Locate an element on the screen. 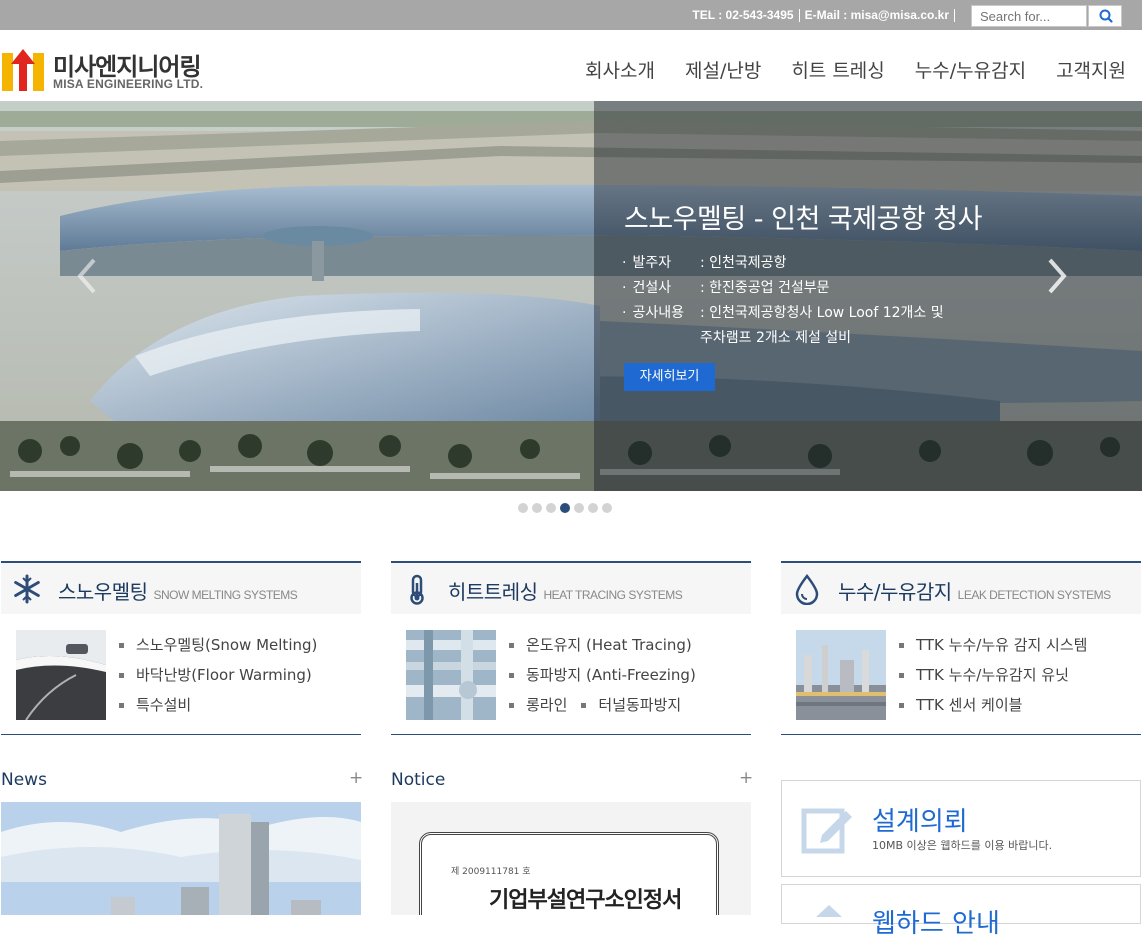 The height and width of the screenshot is (940, 1142). hero-info-row: 발주자: 인천국제공항 is located at coordinates (783, 263).